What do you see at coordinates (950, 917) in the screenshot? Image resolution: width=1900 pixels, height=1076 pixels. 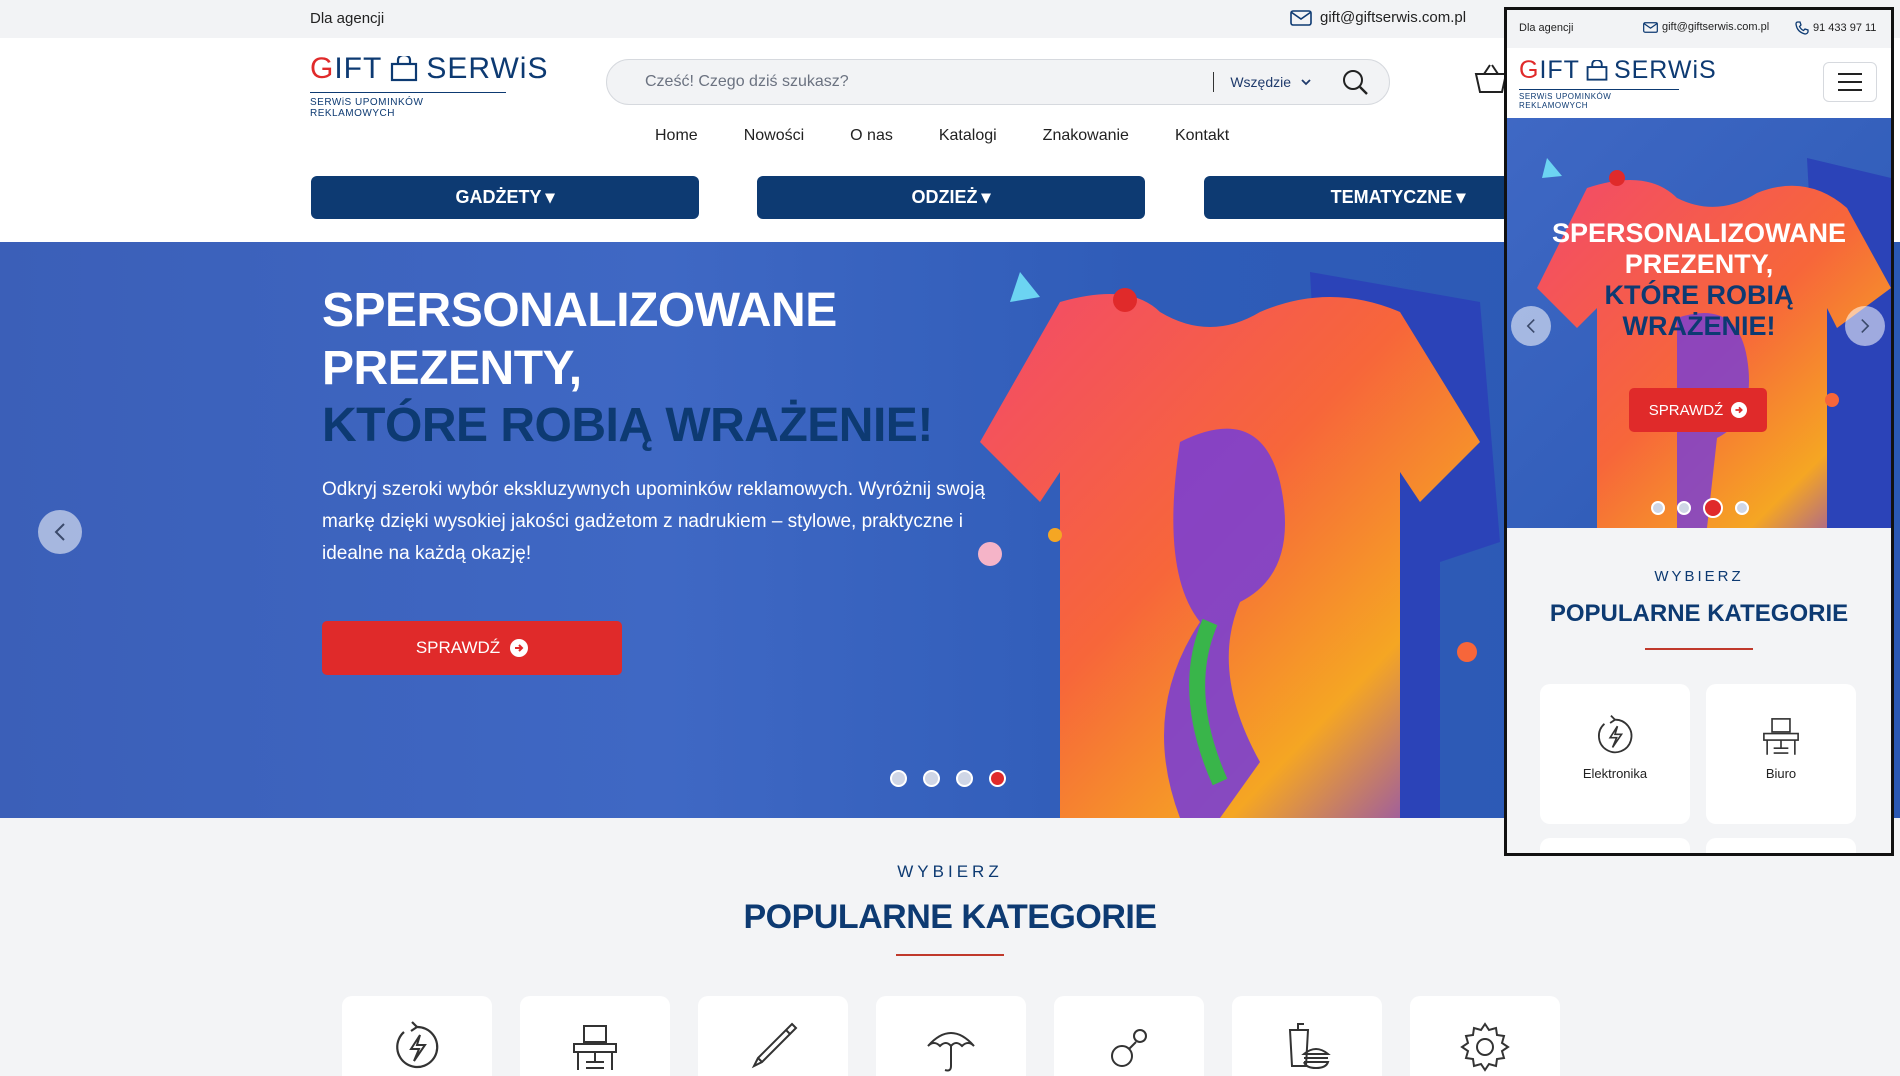 I see `section-title: POPULARNE KATEGORIE` at bounding box center [950, 917].